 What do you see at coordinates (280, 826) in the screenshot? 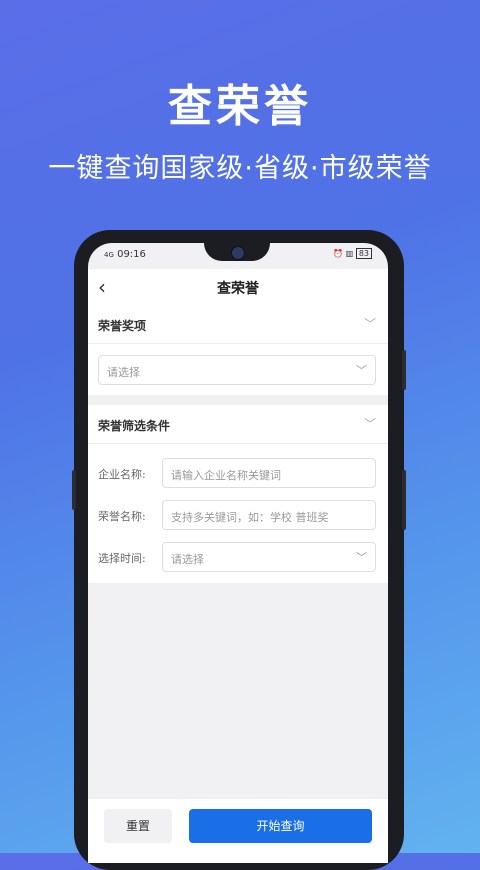
I see `start-query-button: 开始查询` at bounding box center [280, 826].